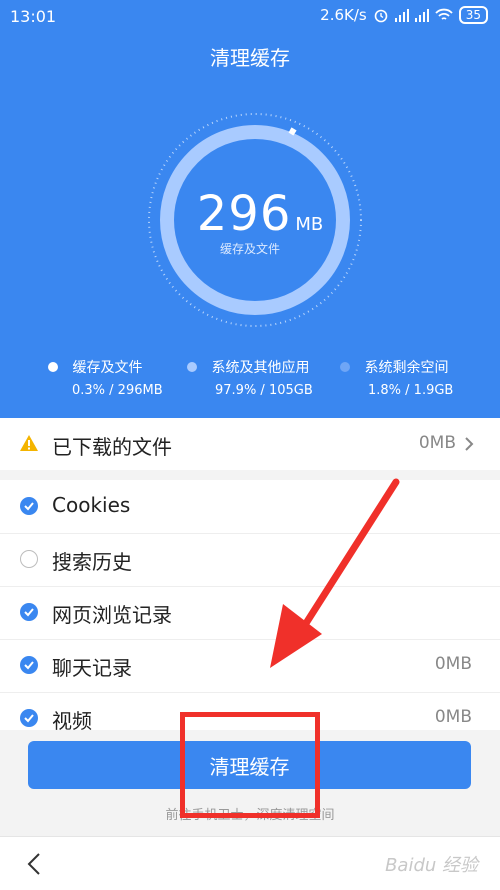  What do you see at coordinates (444, 14) in the screenshot?
I see `wifi-icon` at bounding box center [444, 14].